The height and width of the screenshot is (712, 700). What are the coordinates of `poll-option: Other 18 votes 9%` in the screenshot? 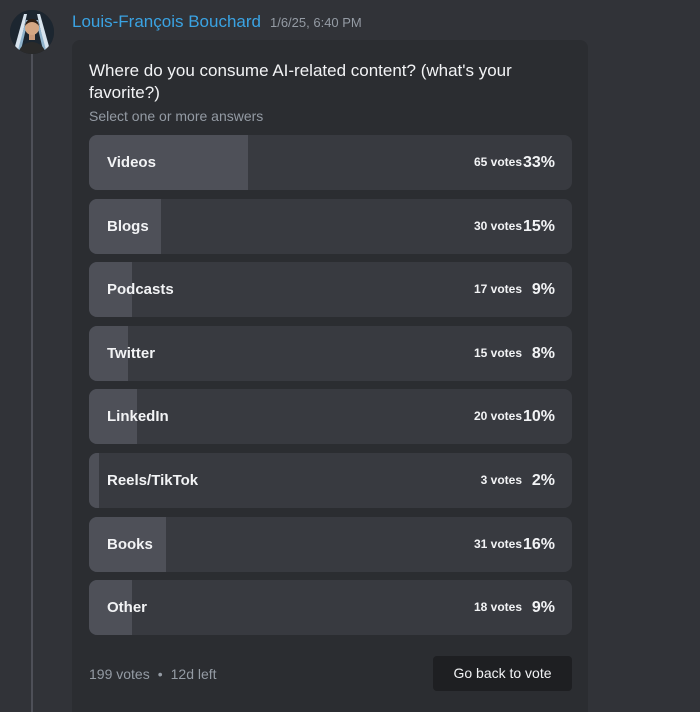 It's located at (330, 608).